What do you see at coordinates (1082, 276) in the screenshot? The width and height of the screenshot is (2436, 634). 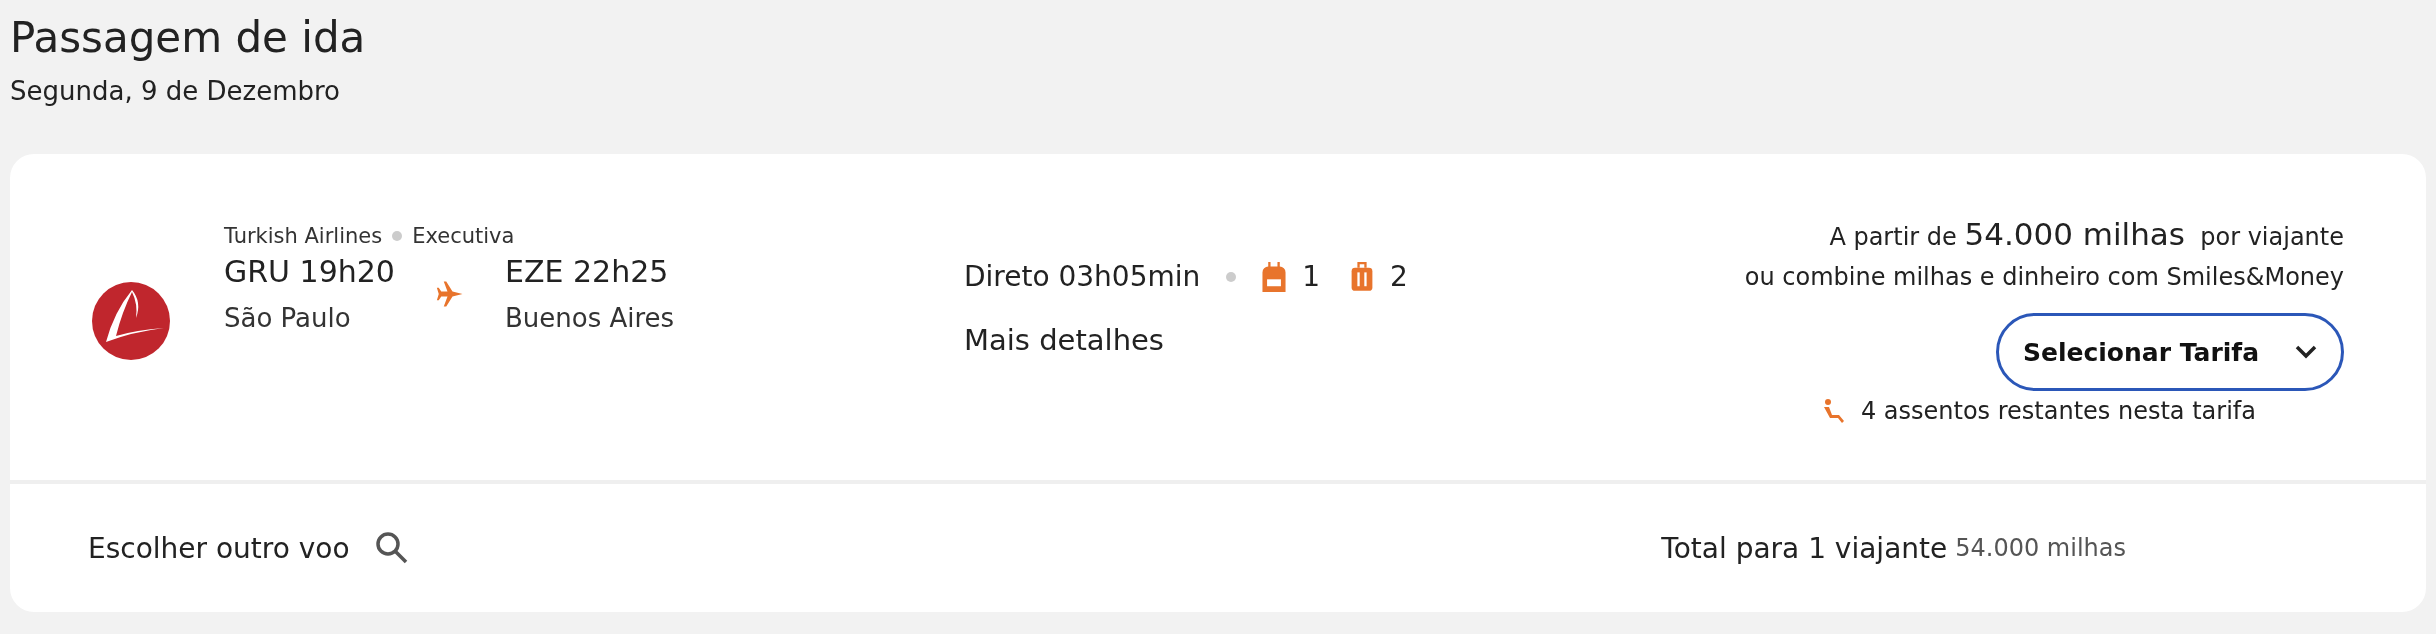 I see `flight-duration: Direto 03h05min` at bounding box center [1082, 276].